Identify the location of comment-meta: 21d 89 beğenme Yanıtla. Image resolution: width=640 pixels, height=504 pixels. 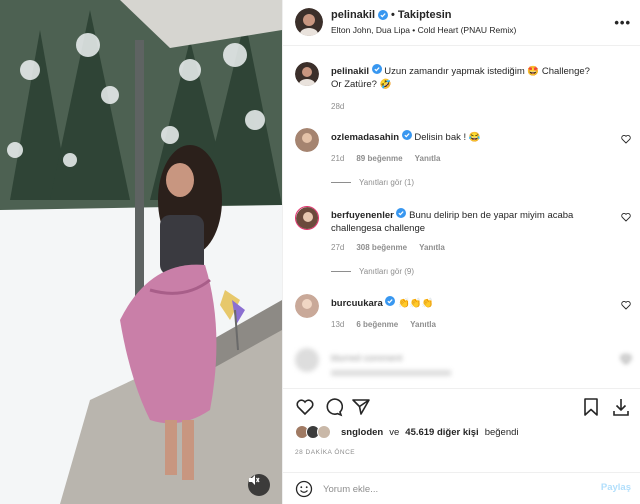
(385, 158).